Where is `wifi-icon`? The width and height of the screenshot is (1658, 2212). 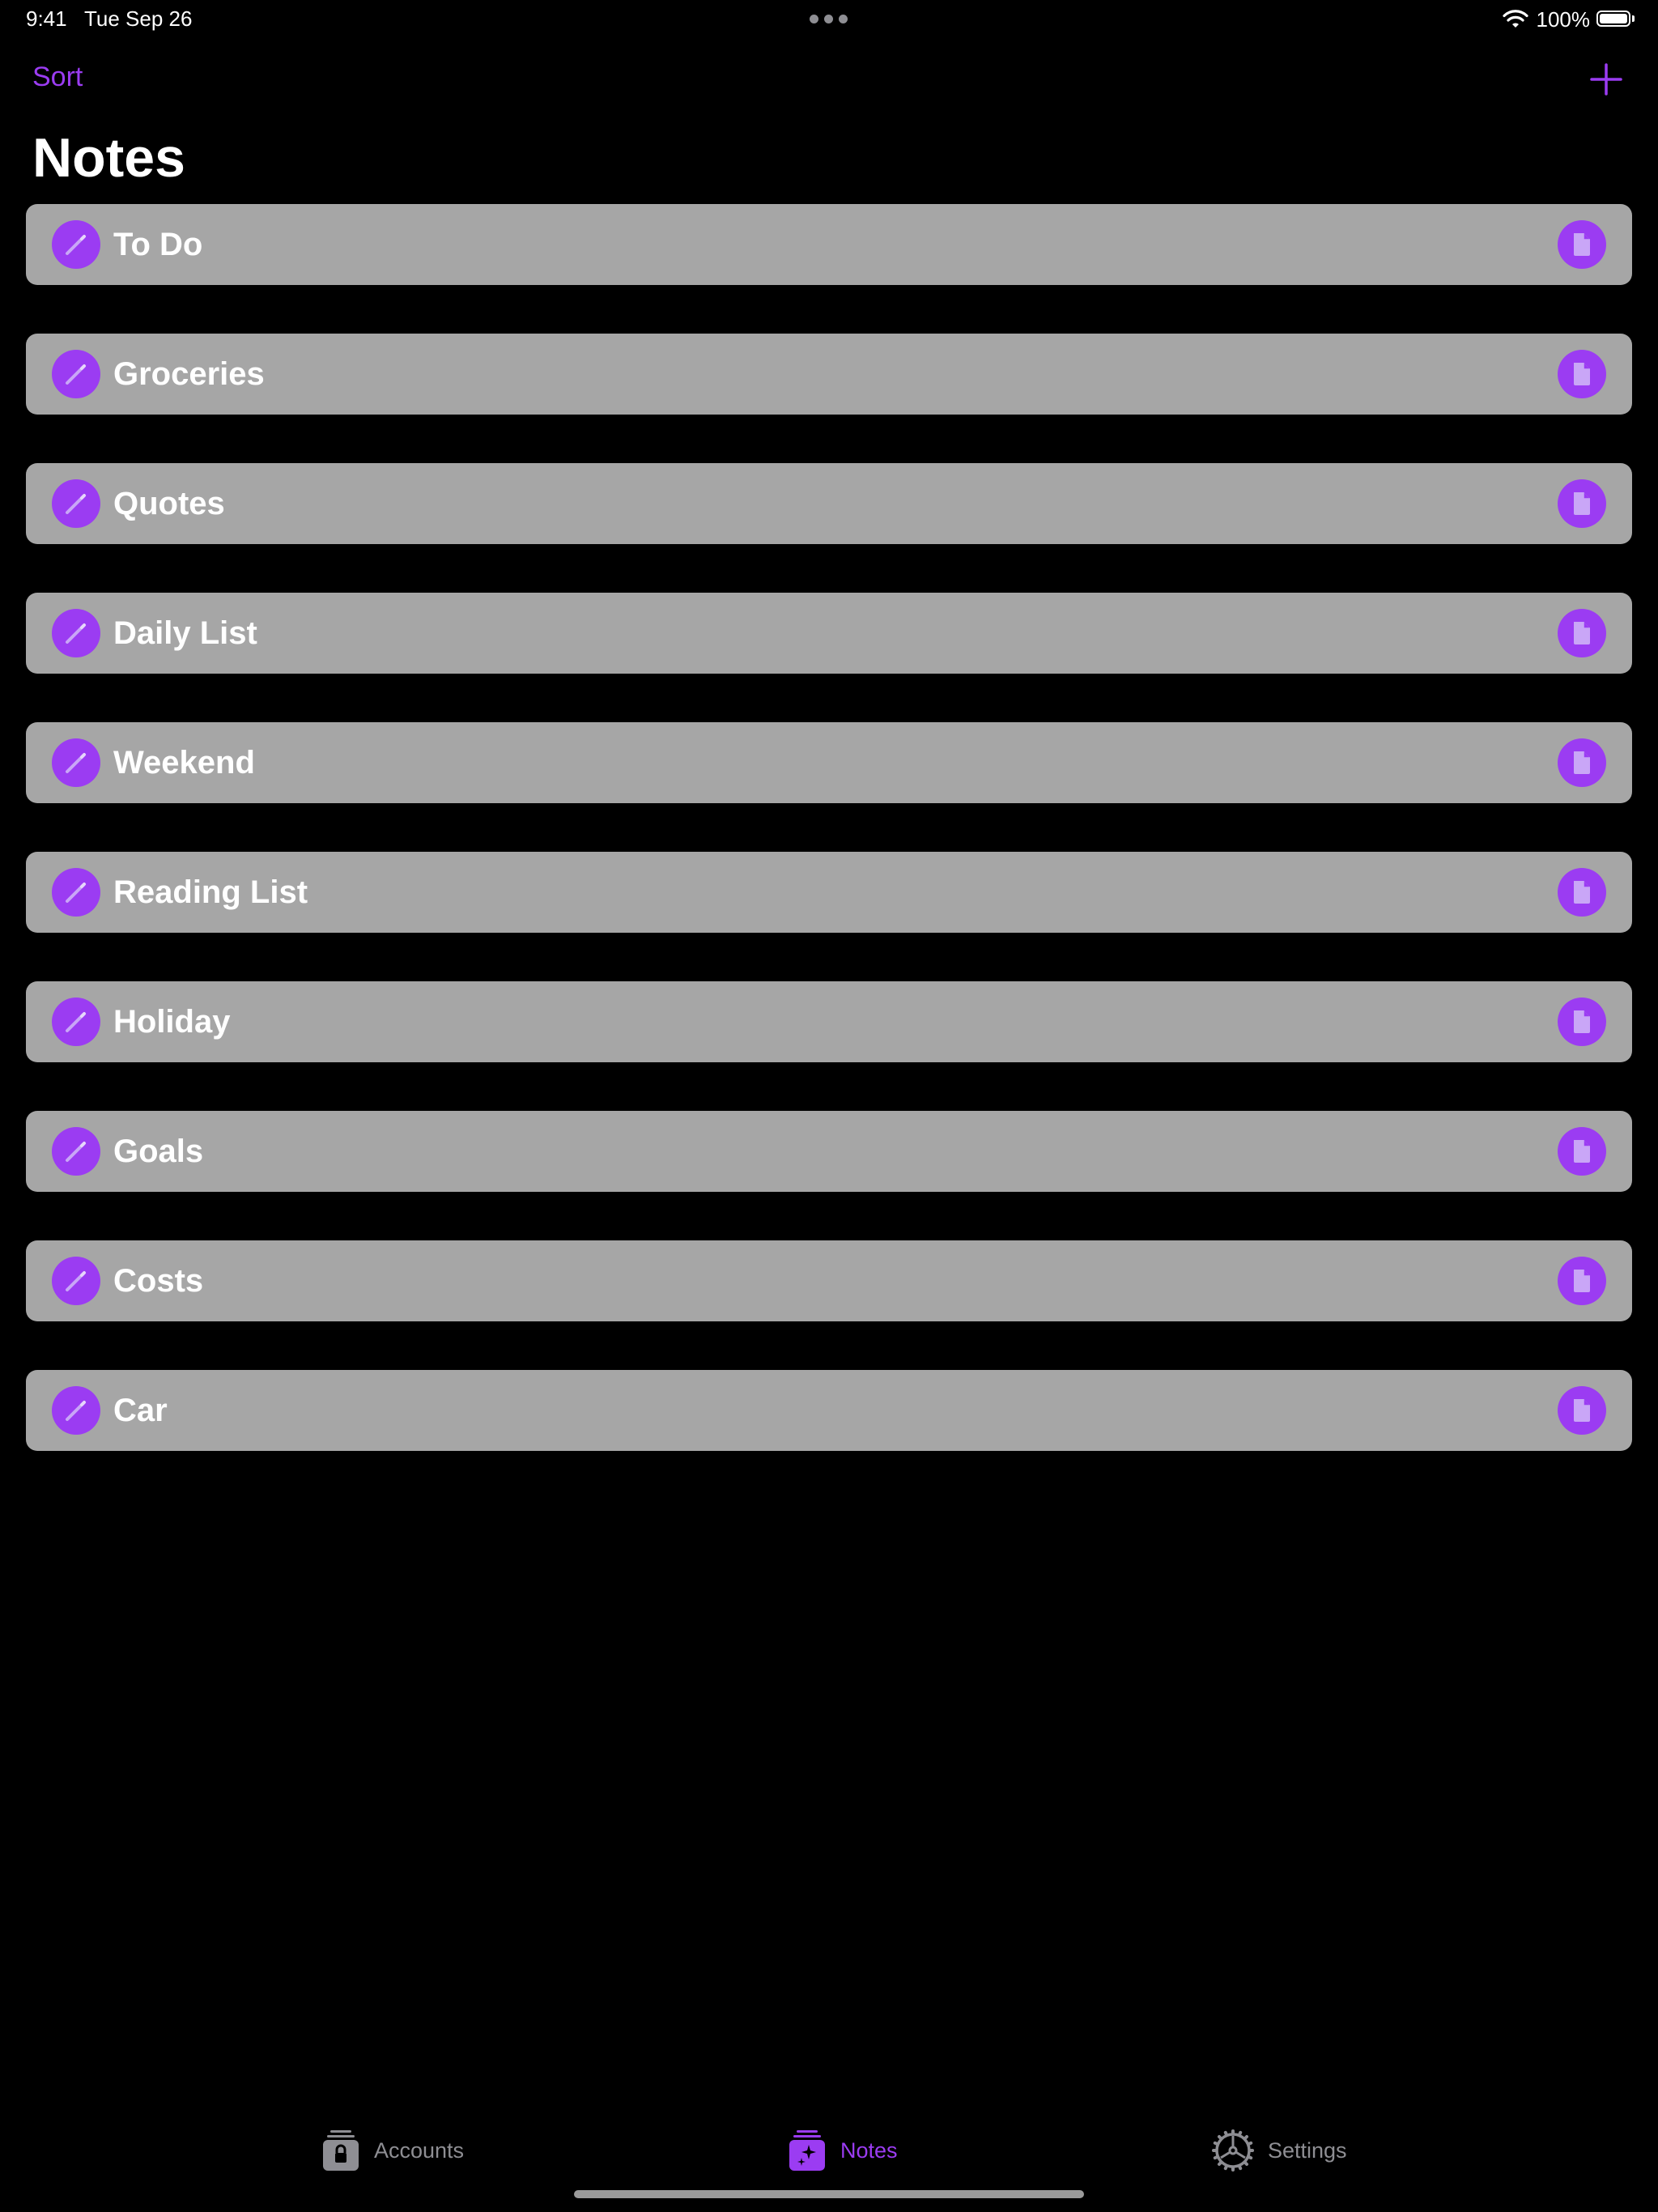
wifi-icon is located at coordinates (1515, 19).